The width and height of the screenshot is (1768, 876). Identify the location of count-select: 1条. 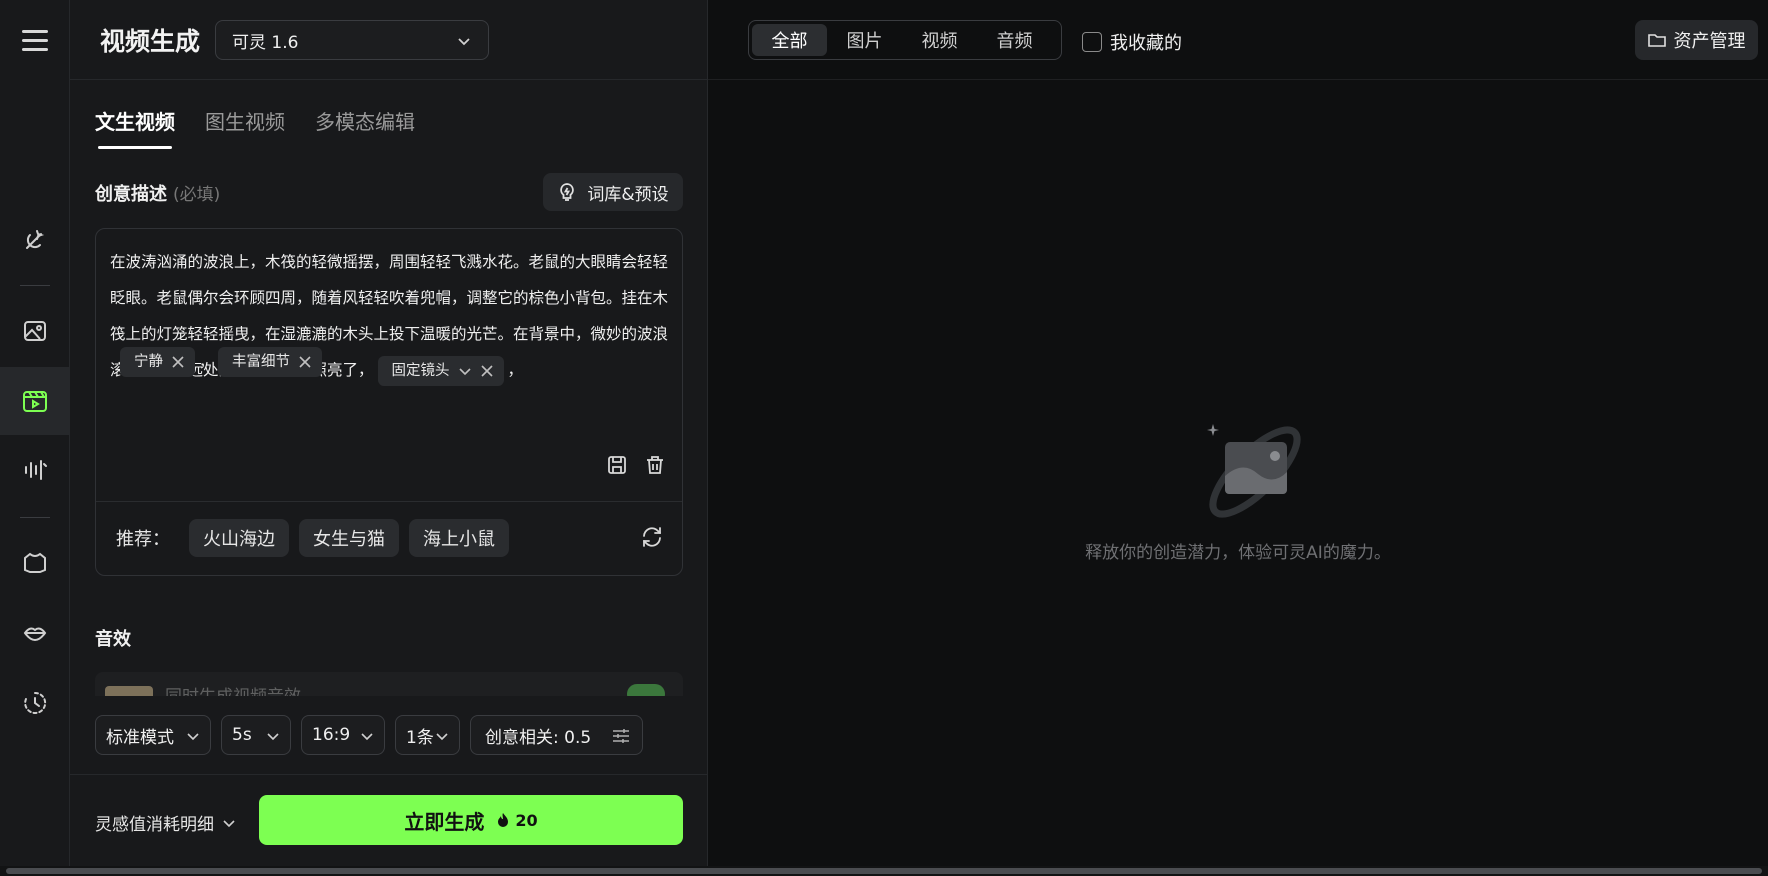
(427, 735).